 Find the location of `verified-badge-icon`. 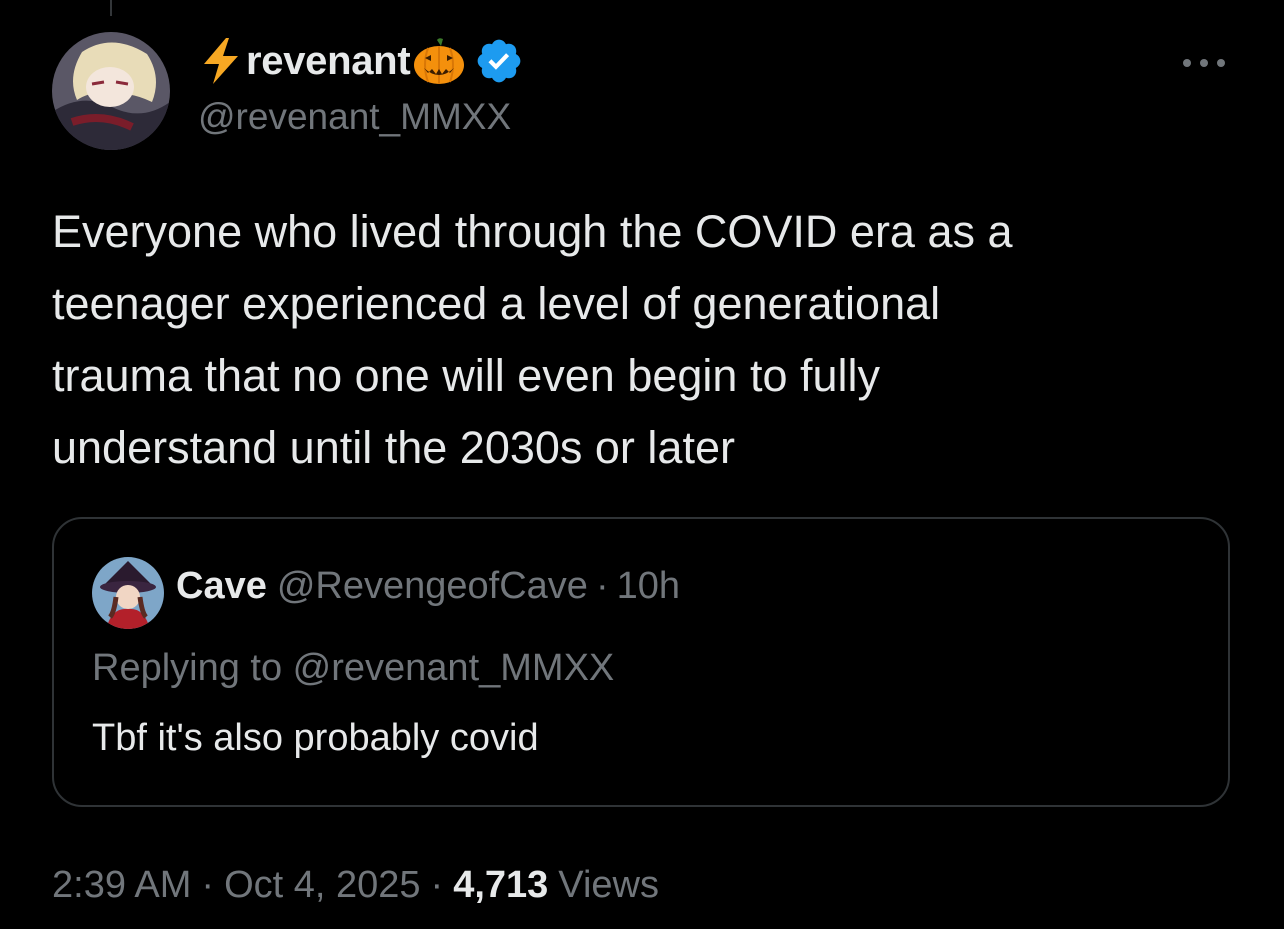

verified-badge-icon is located at coordinates (499, 61).